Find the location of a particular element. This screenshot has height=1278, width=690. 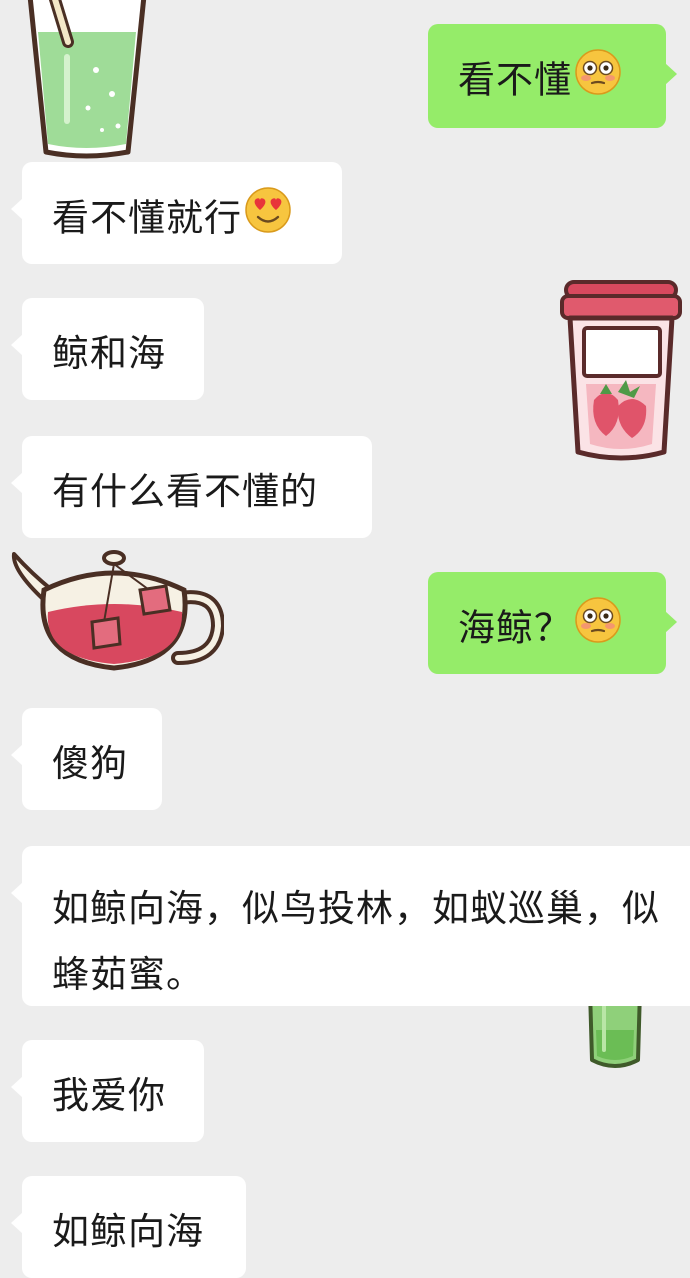

message-bubble-incoming: 鲸和海 is located at coordinates (107, 349).